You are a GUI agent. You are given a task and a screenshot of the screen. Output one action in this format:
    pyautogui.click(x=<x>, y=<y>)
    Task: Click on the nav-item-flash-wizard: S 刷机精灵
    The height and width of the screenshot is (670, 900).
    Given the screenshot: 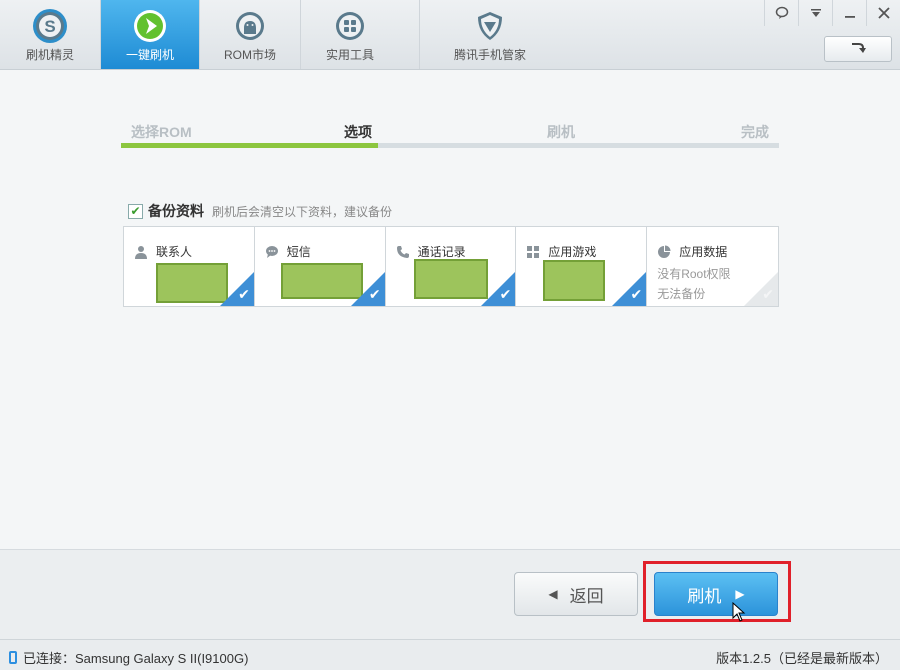 What is the action you would take?
    pyautogui.click(x=50, y=34)
    